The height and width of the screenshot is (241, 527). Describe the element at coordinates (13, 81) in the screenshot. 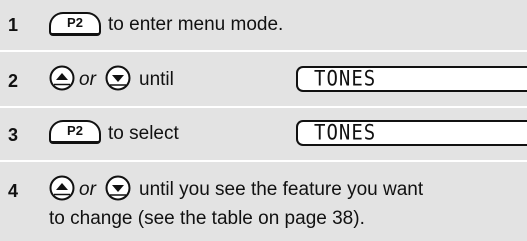

I see `step-number: 2` at that location.